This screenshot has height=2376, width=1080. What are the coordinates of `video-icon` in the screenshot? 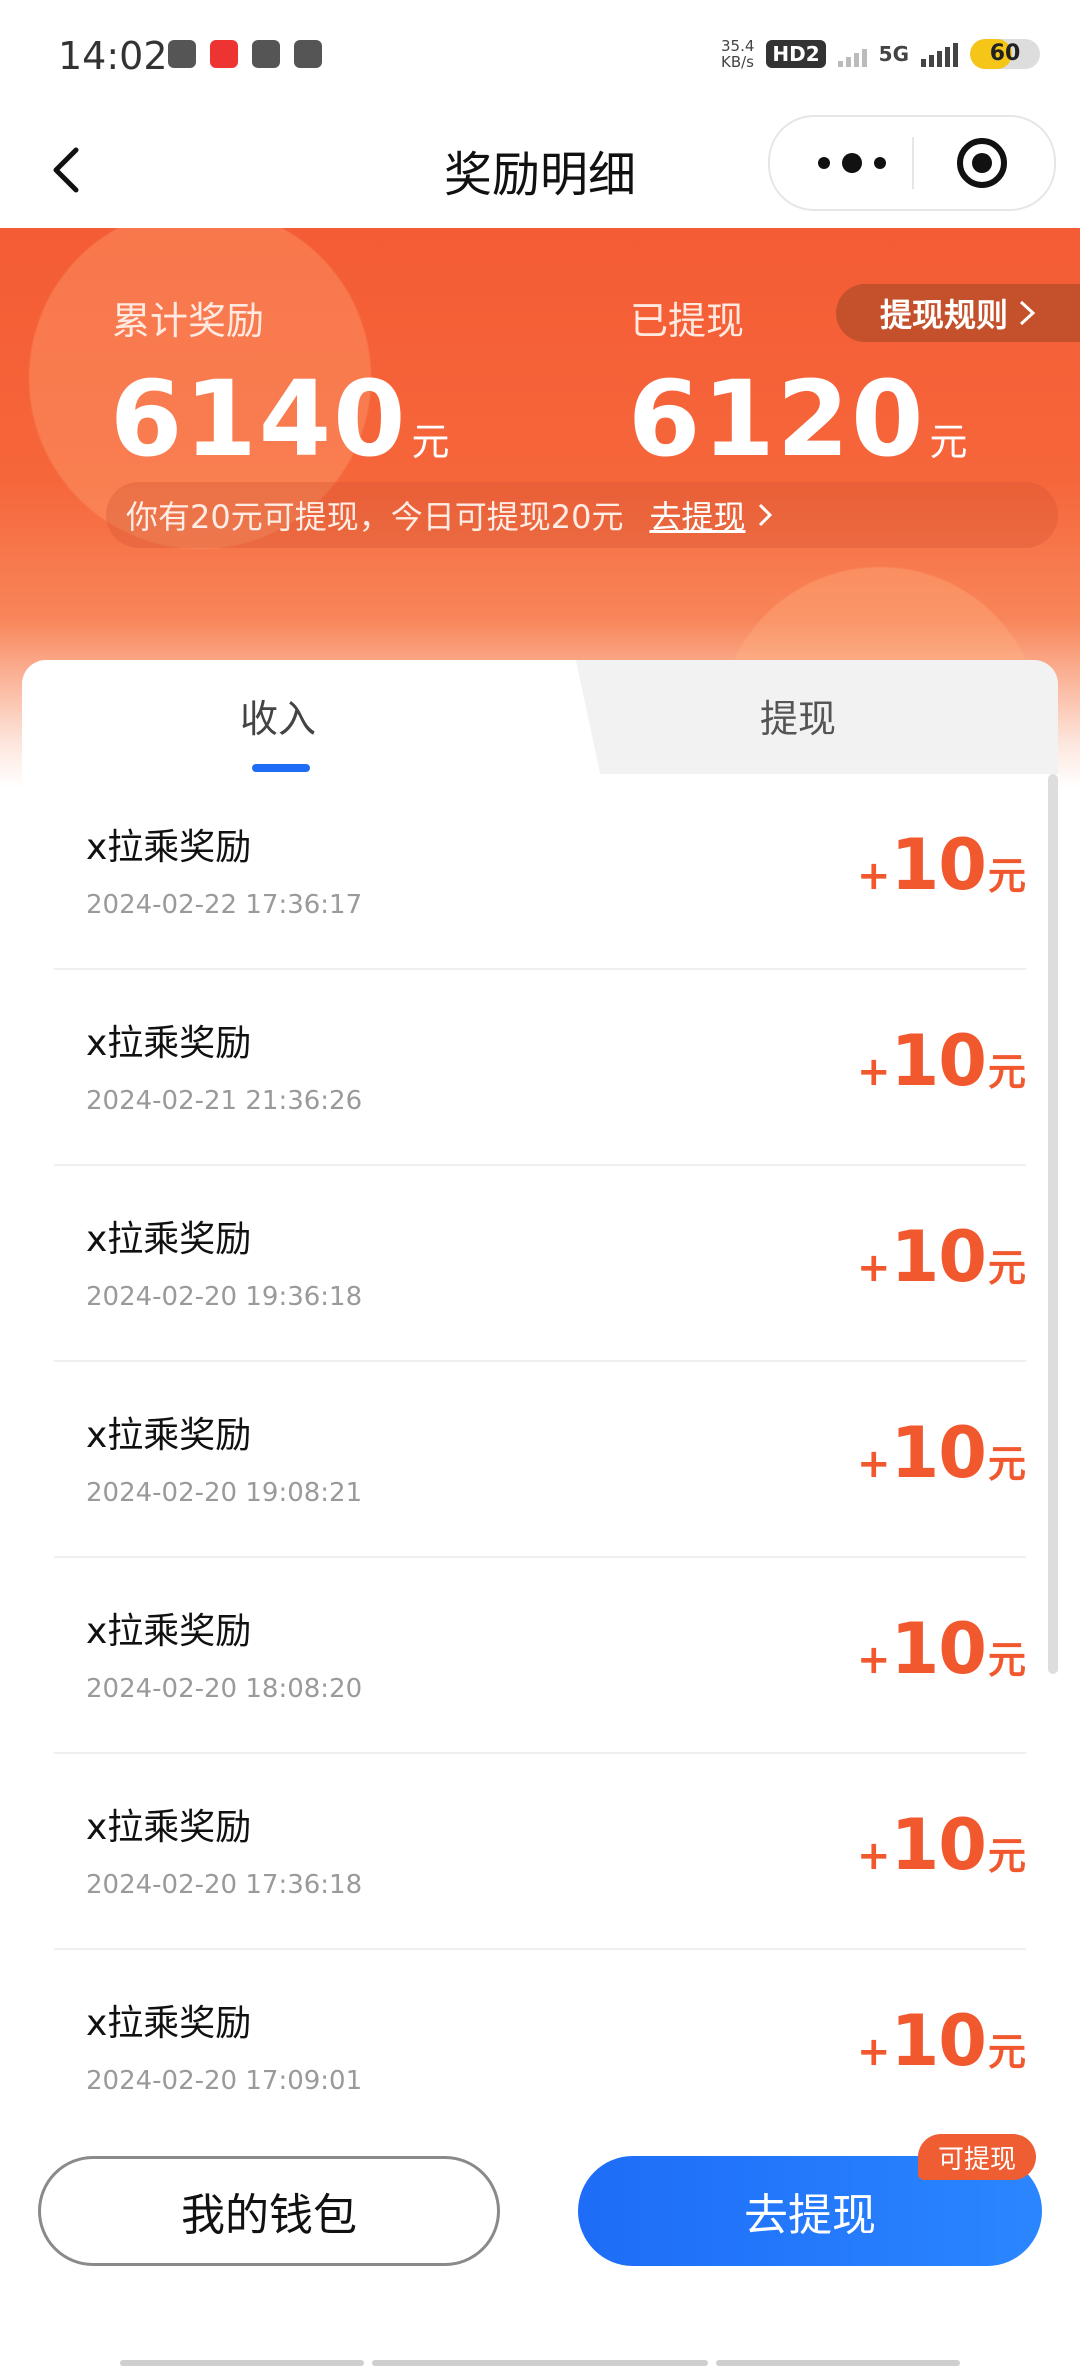 It's located at (266, 54).